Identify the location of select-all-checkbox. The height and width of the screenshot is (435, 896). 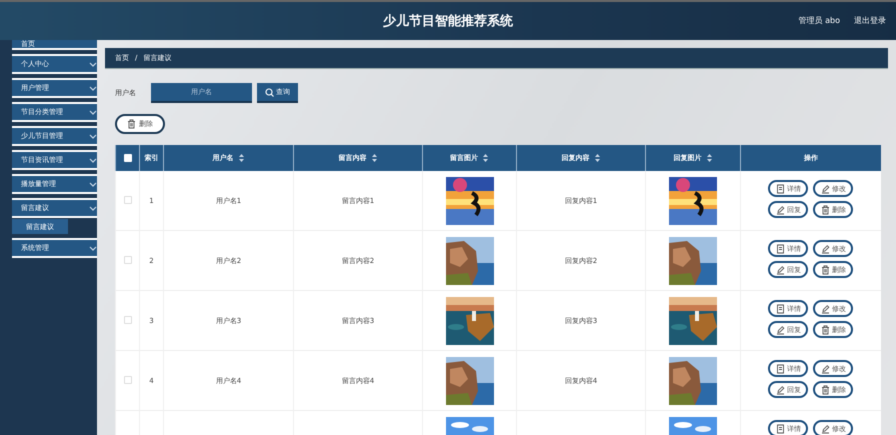
(128, 158).